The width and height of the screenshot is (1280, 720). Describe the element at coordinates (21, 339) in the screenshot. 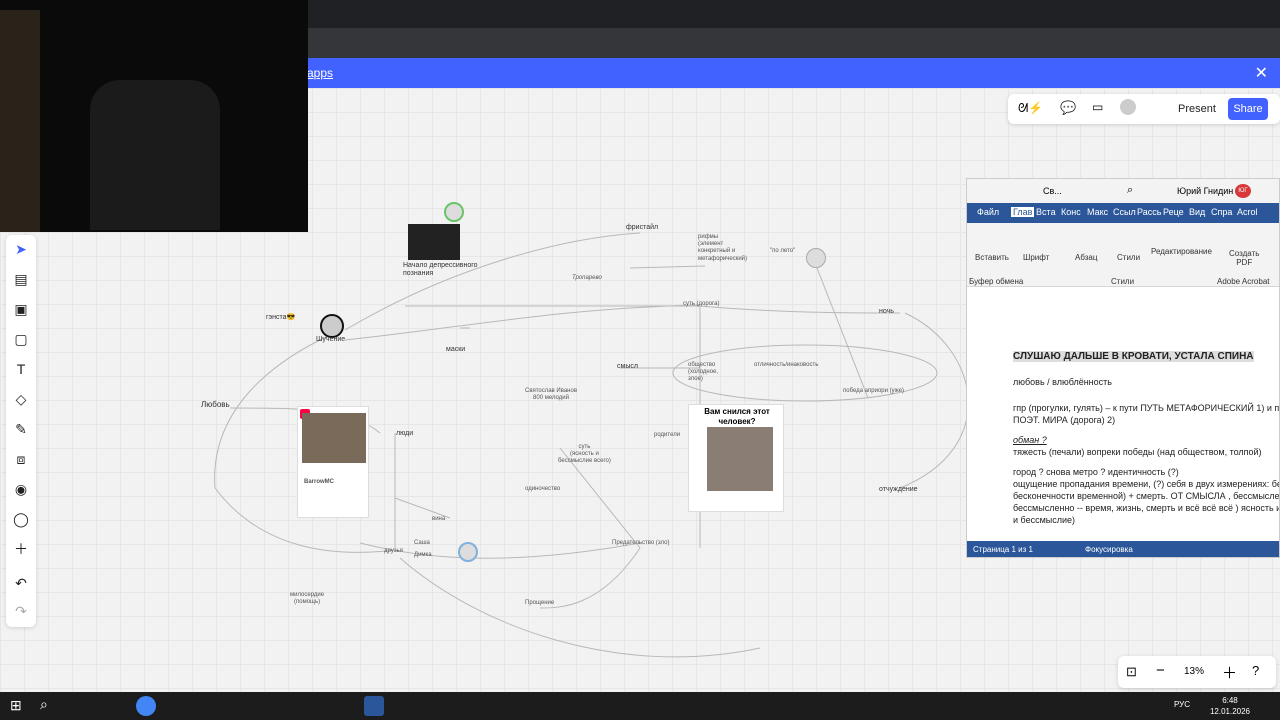

I see `sticky-note-icon: ▢` at that location.